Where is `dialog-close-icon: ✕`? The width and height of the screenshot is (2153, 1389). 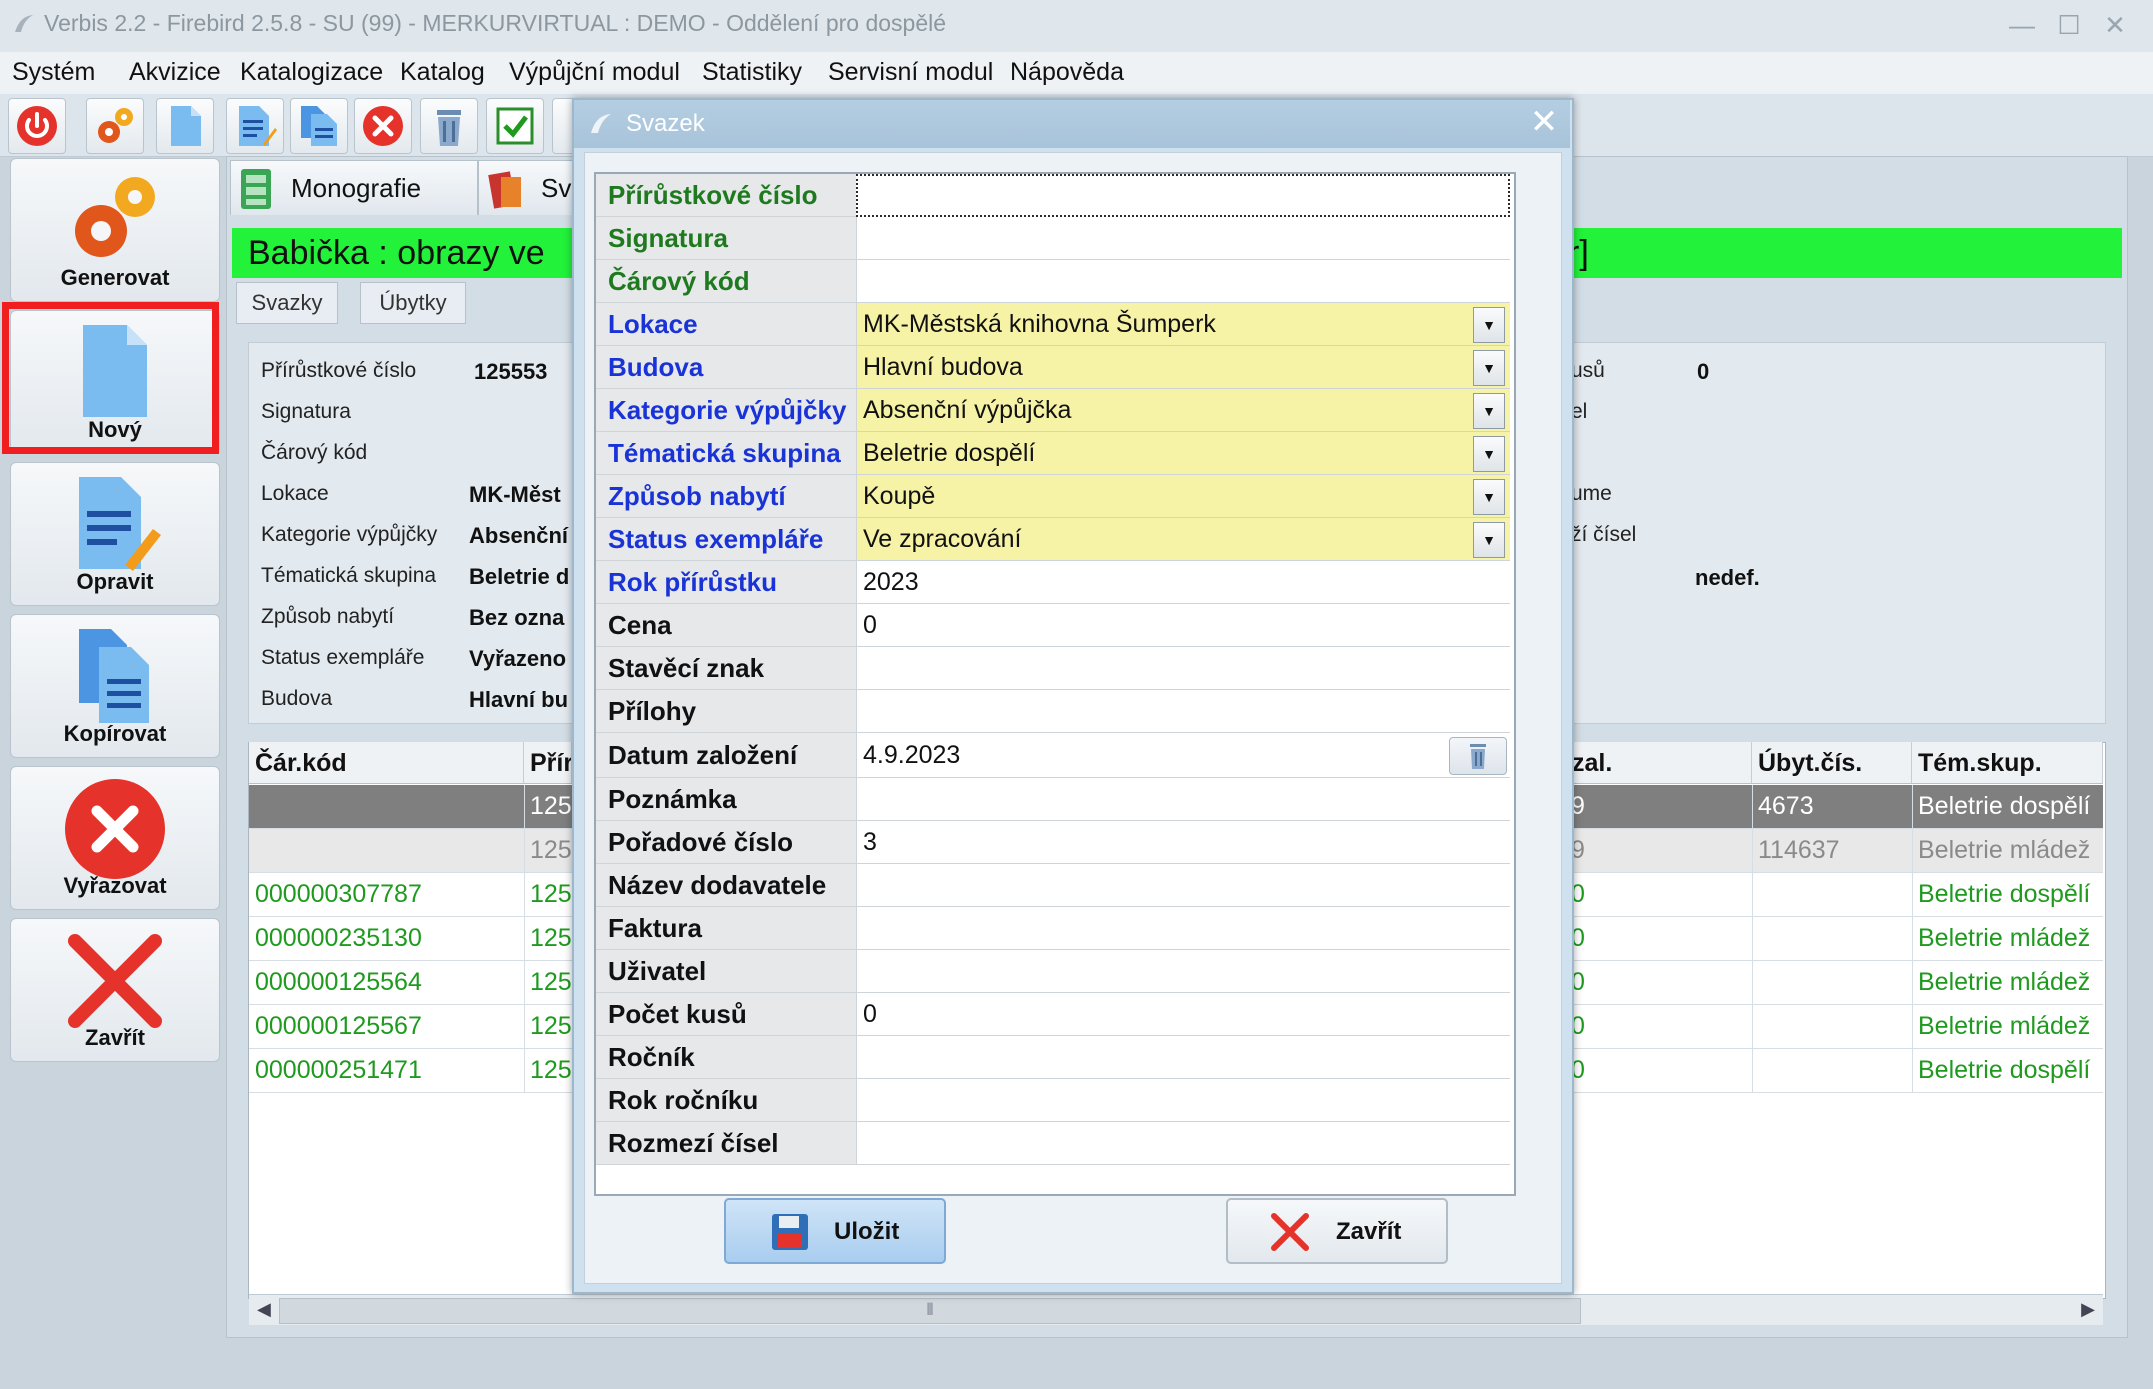 dialog-close-icon: ✕ is located at coordinates (1544, 122).